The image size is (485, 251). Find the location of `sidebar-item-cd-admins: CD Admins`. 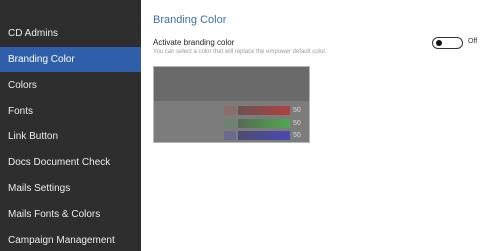

sidebar-item-cd-admins: CD Admins is located at coordinates (70, 33).